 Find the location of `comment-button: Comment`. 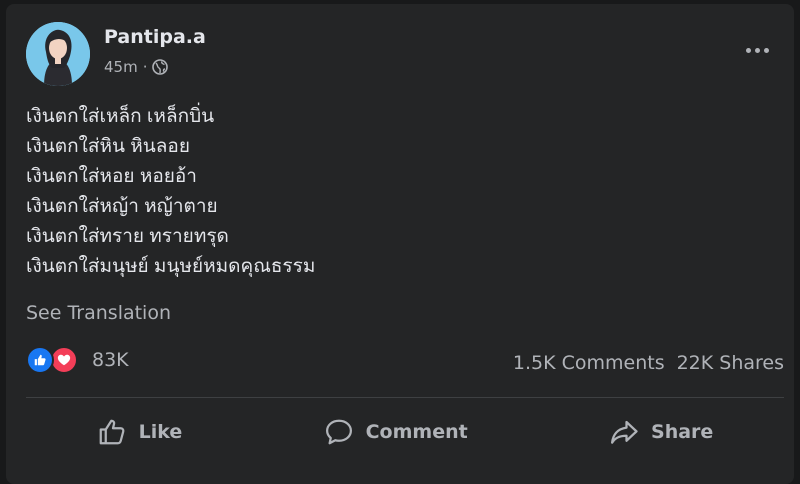

comment-button: Comment is located at coordinates (396, 432).